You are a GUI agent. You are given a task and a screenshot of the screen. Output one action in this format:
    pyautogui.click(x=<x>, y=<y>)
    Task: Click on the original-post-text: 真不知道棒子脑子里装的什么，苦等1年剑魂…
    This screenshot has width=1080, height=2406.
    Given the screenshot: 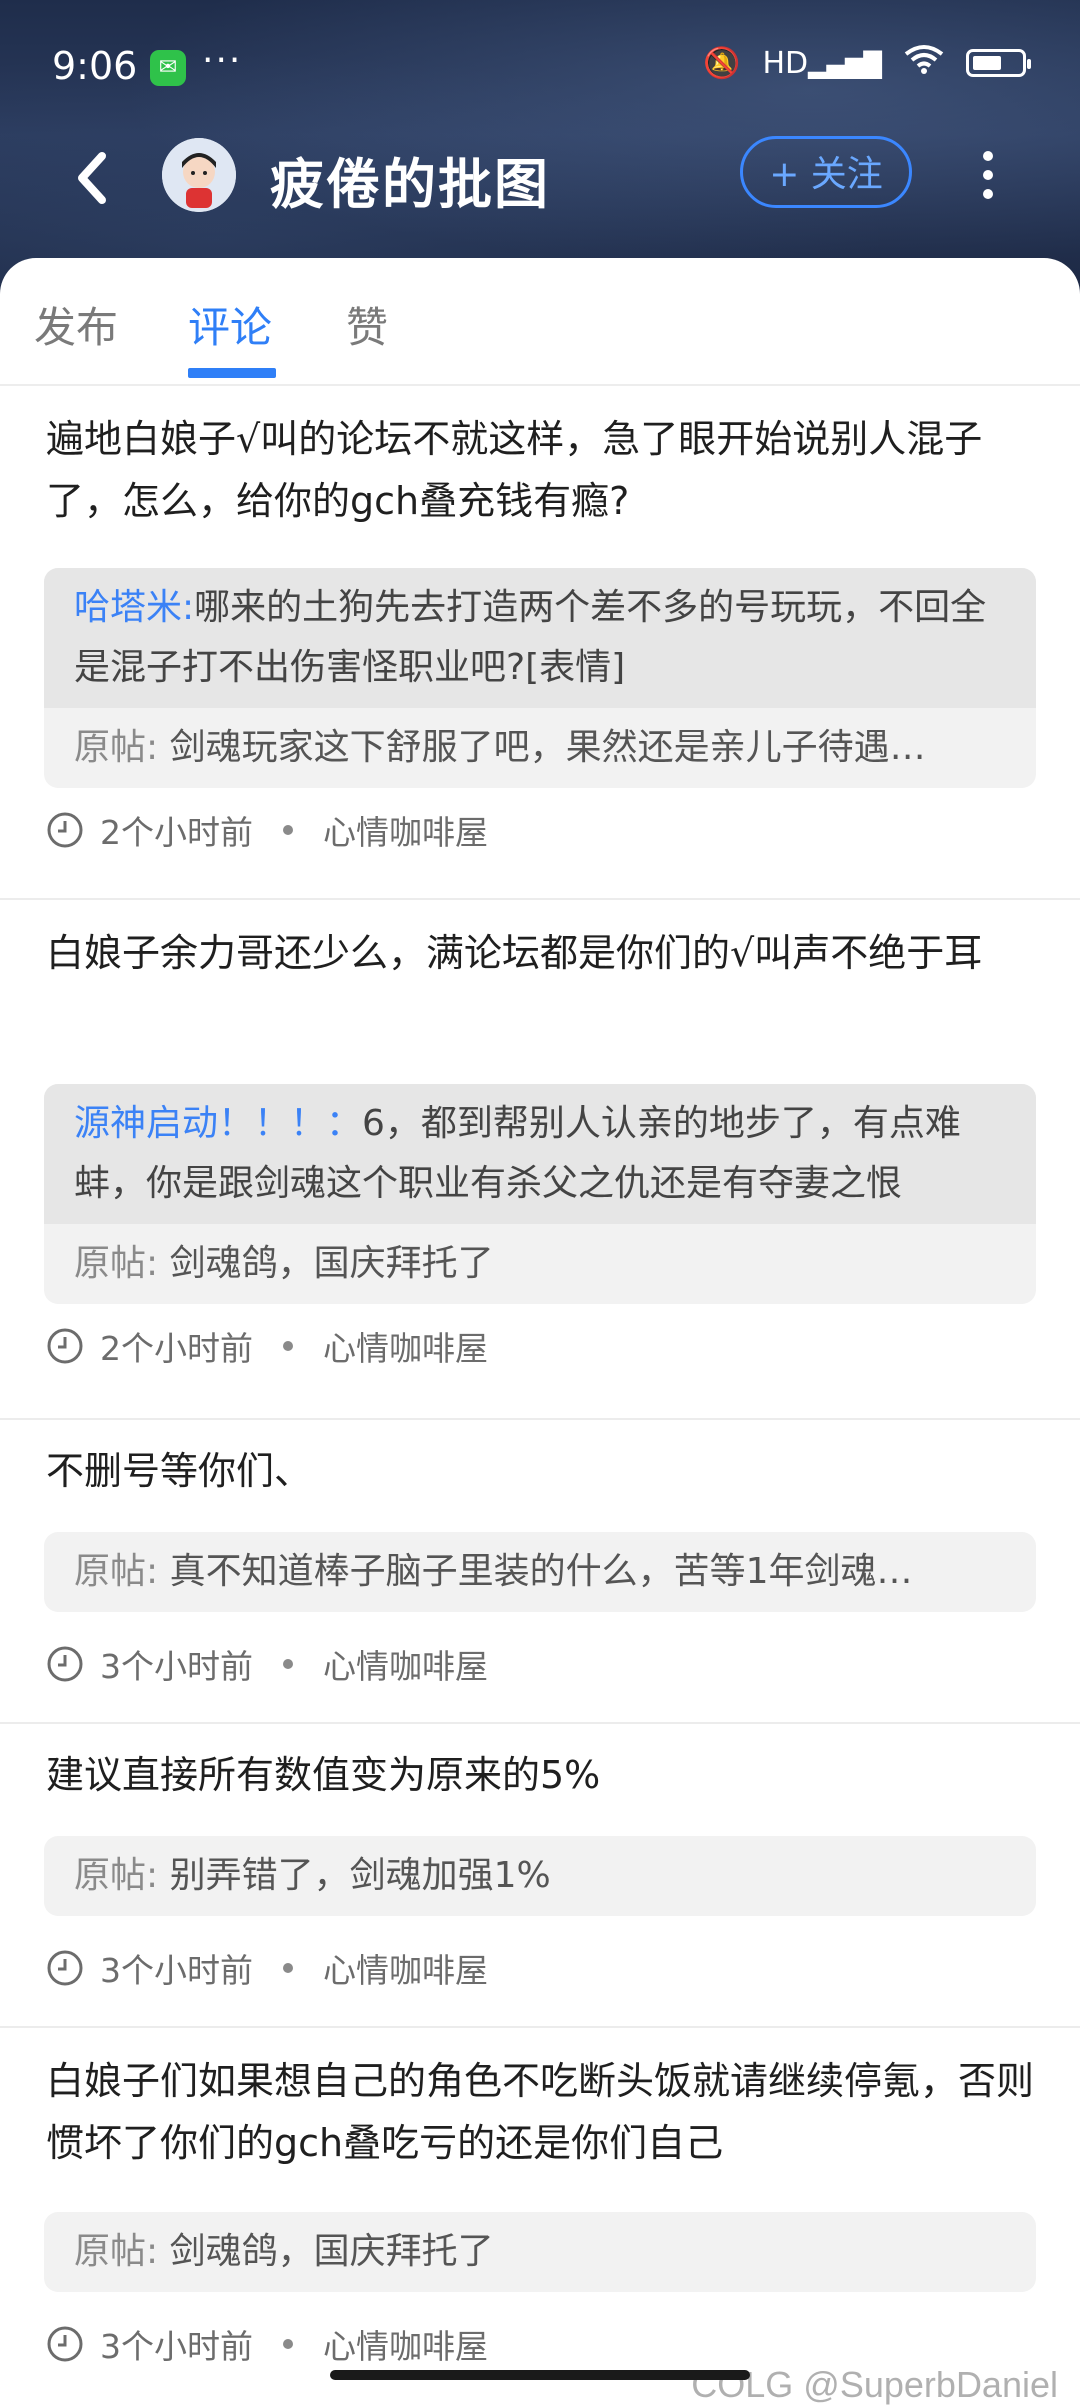 What is the action you would take?
    pyautogui.click(x=541, y=1571)
    